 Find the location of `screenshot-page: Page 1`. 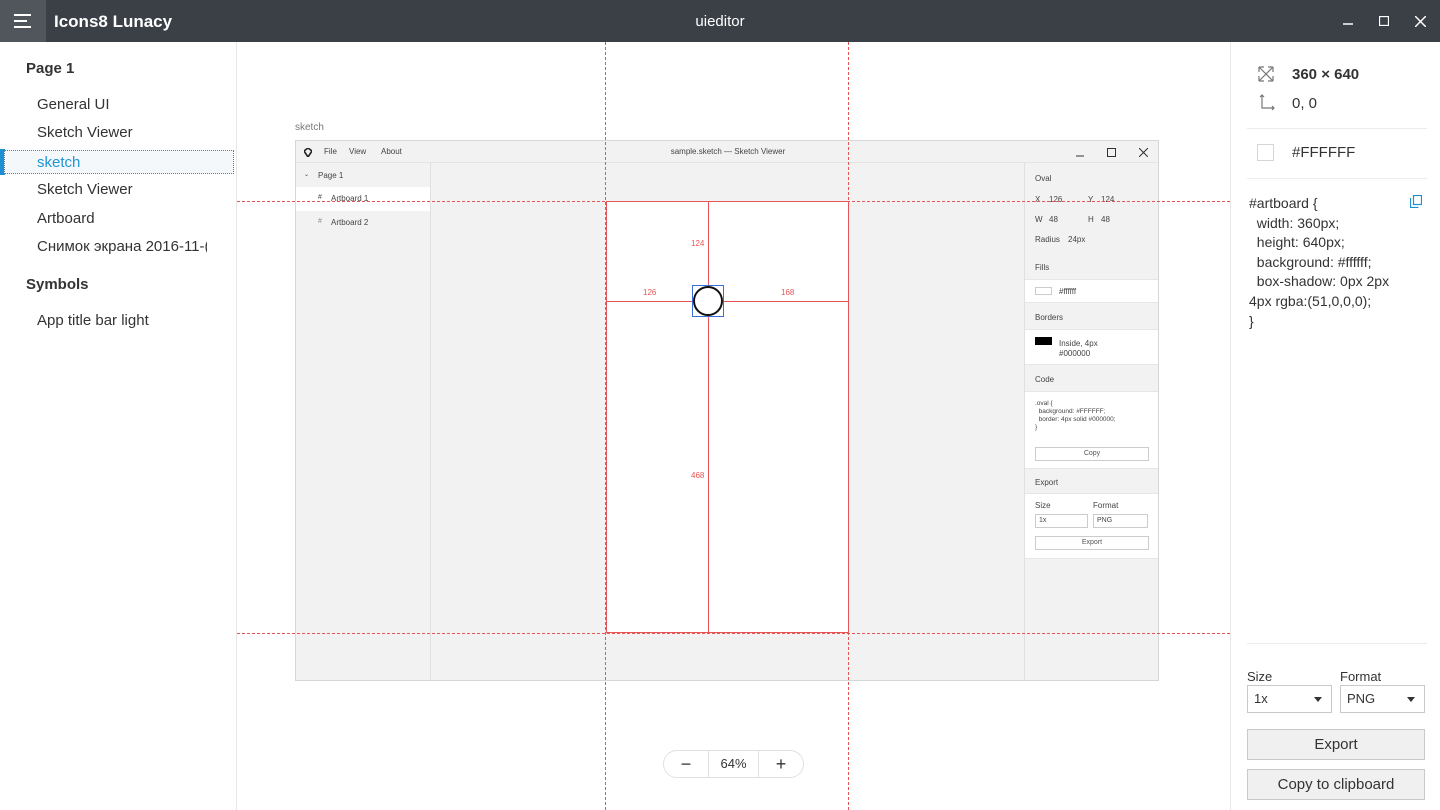

screenshot-page: Page 1 is located at coordinates (331, 175).